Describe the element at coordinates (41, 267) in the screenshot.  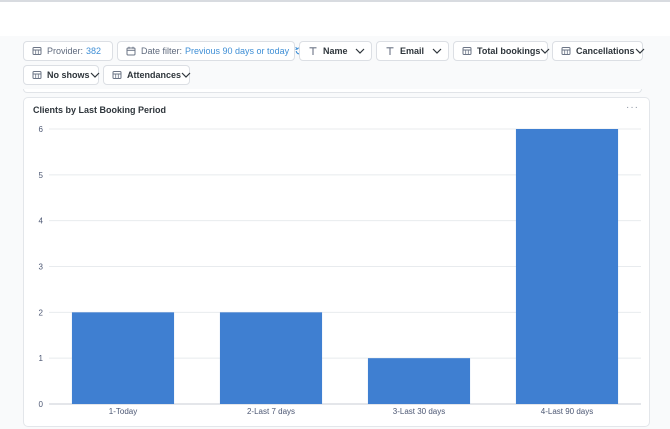
I see `y-tick-label: 3` at that location.